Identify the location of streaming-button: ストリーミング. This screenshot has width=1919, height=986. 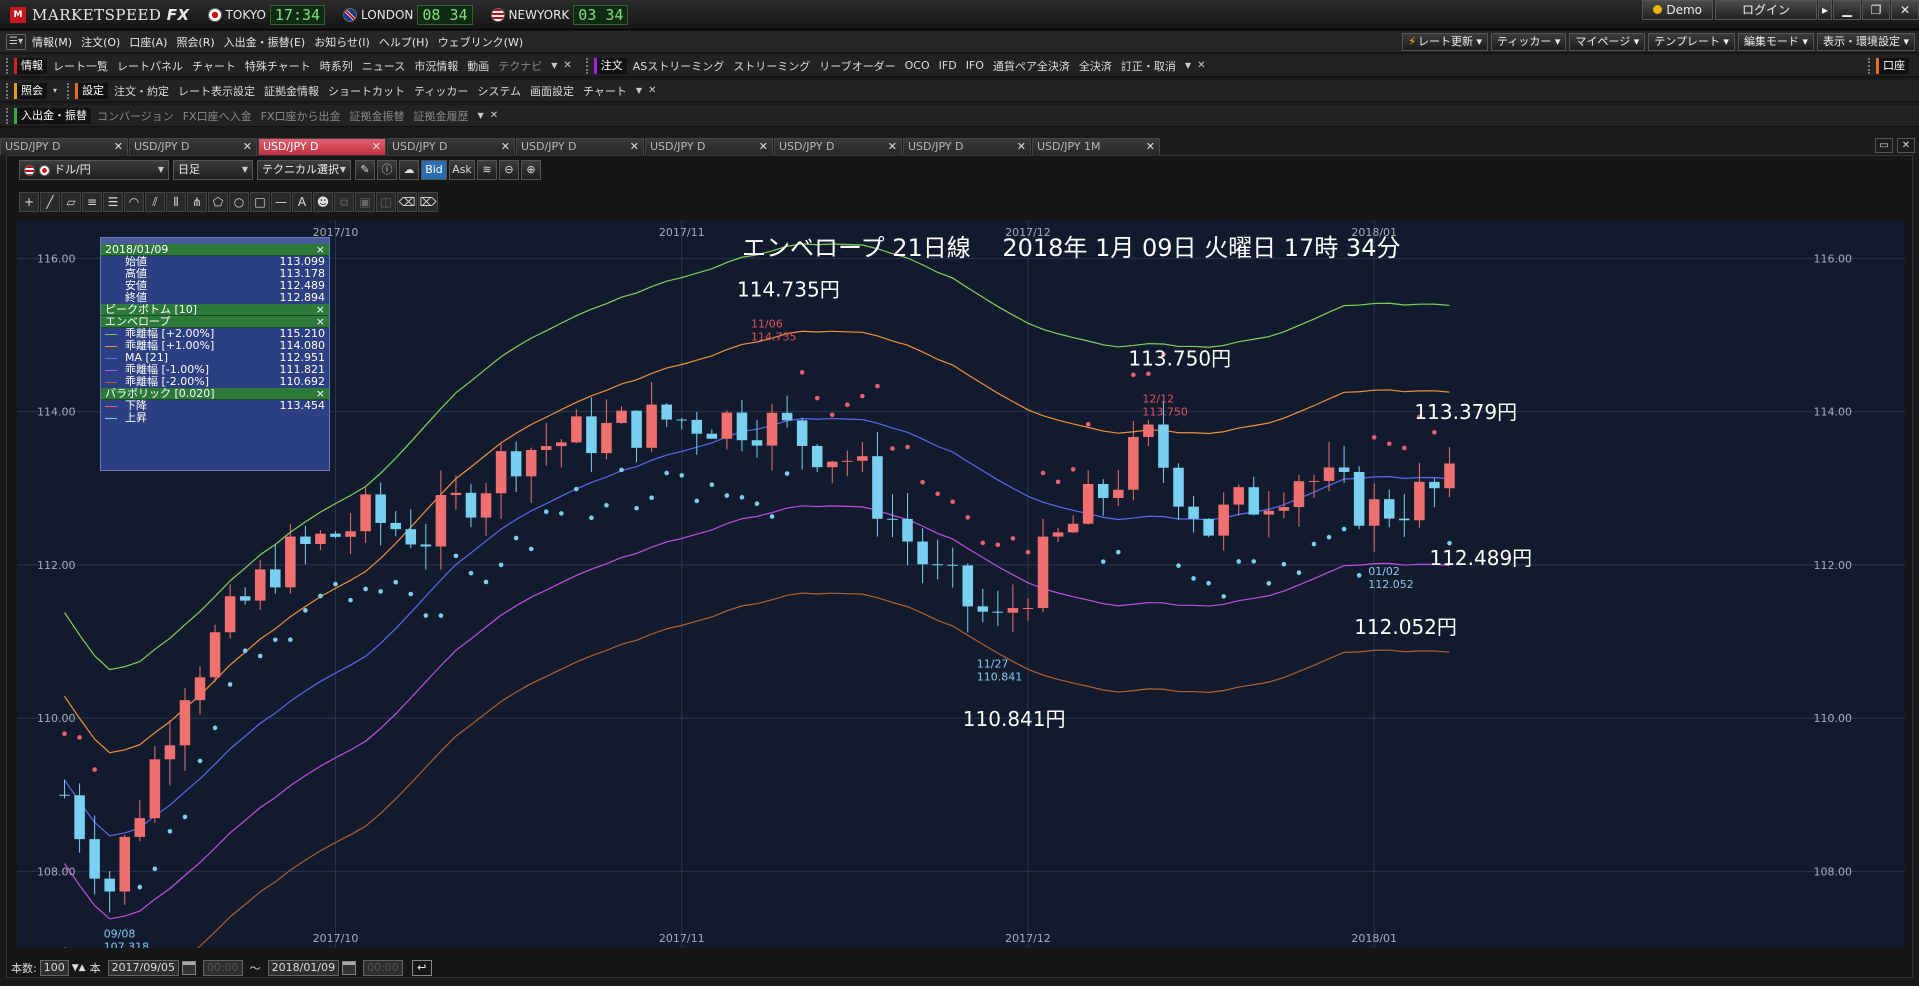
(771, 66).